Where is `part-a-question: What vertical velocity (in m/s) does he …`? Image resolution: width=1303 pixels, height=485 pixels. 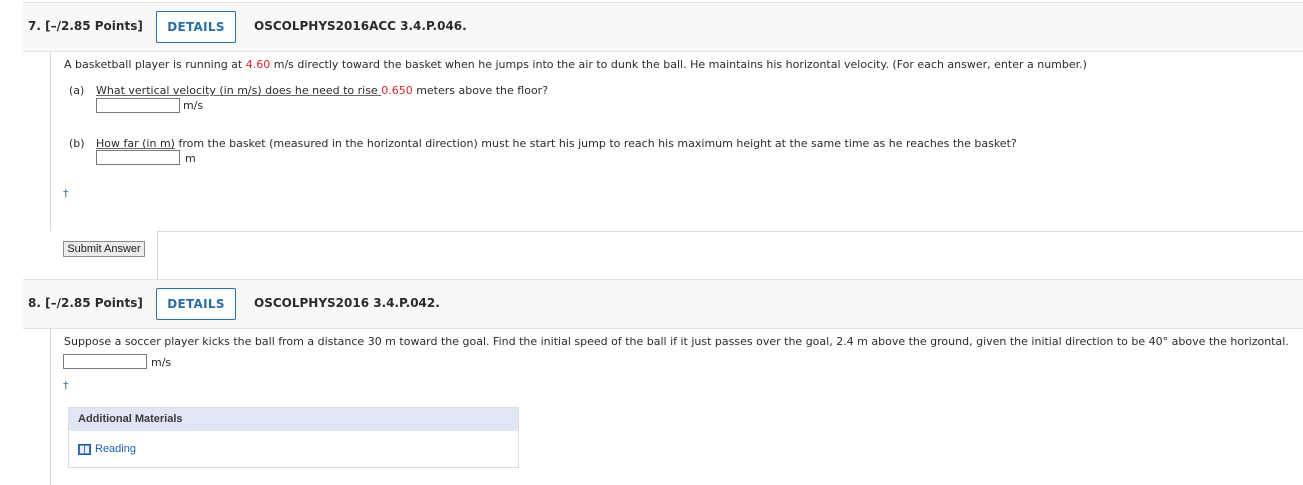
part-a-question: What vertical velocity (in m/s) does he … is located at coordinates (322, 90).